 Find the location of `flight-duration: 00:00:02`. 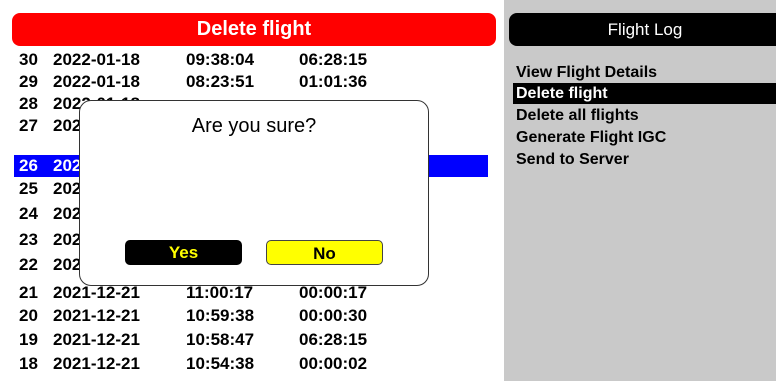

flight-duration: 00:00:02 is located at coordinates (333, 363).